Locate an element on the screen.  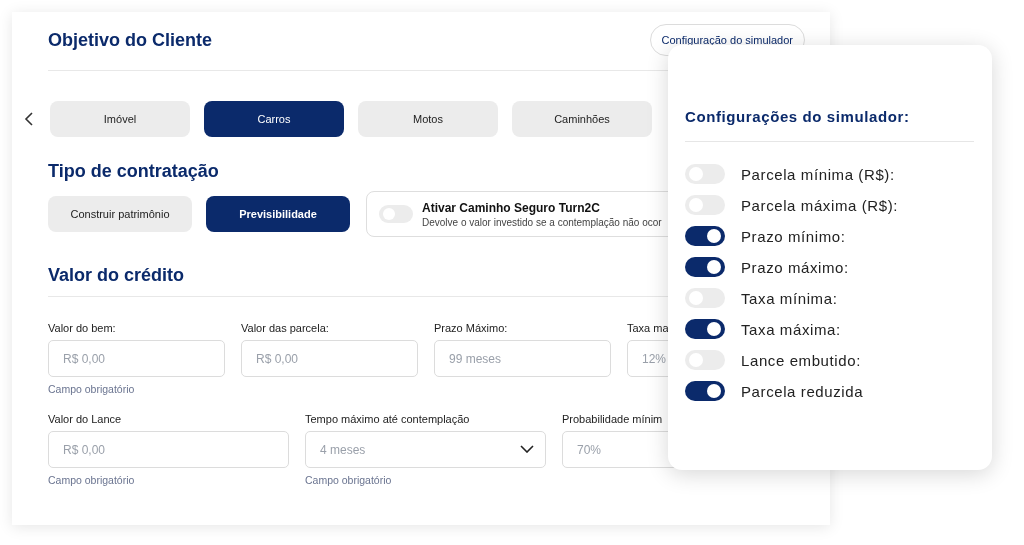
field-label: Probabilidade mínim is located at coordinates (612, 420).